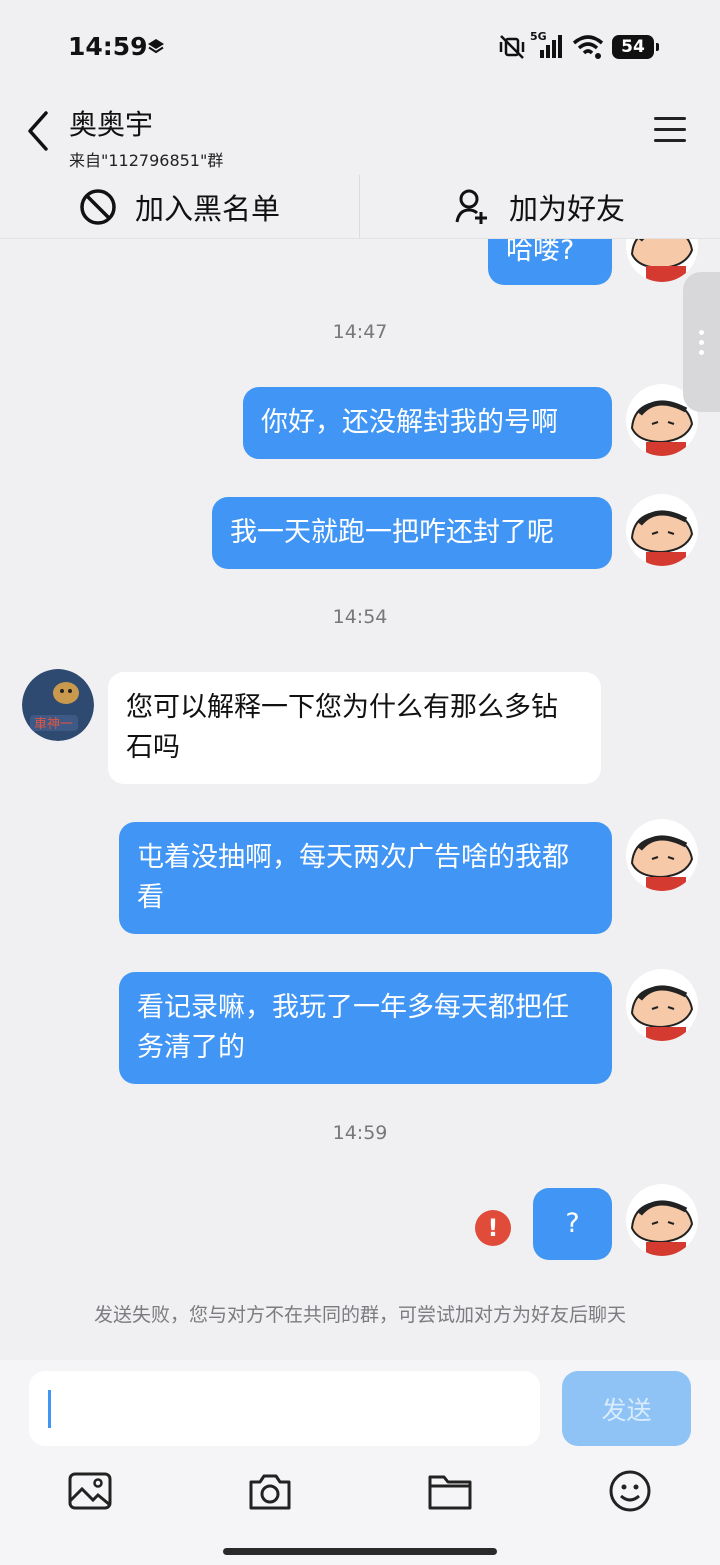  I want to click on message-text: 您可以解释一下您为什么有那么多钻石吗, so click(342, 727).